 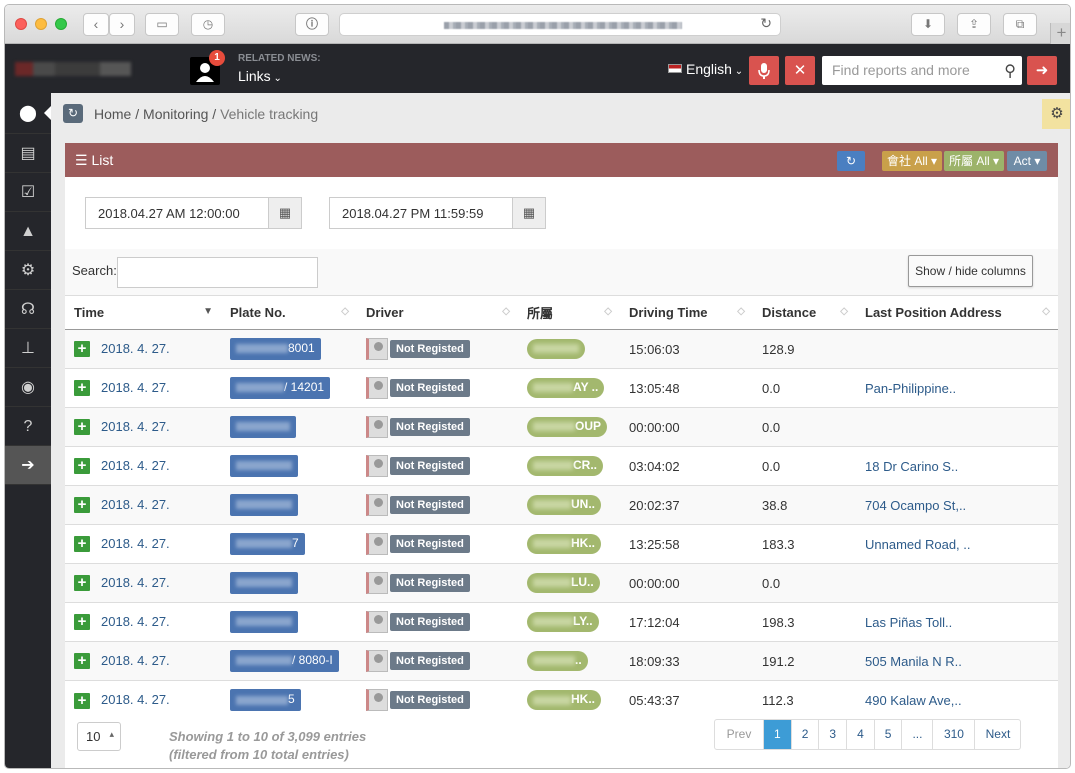 What do you see at coordinates (162, 24) in the screenshot?
I see `sidebar-toggle-icon: ▭` at bounding box center [162, 24].